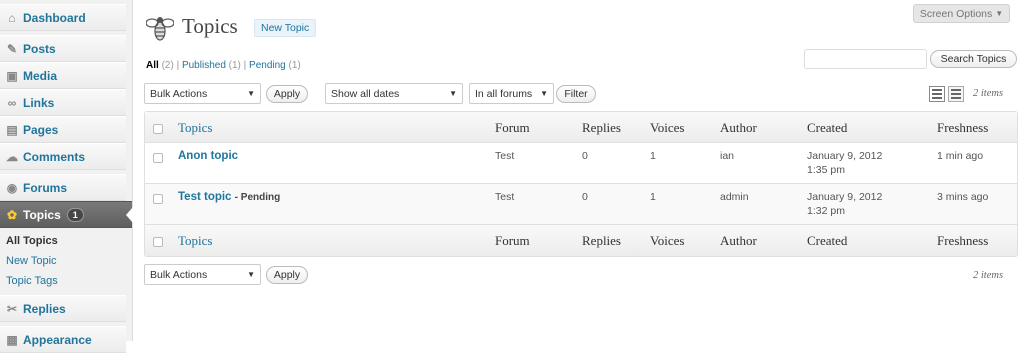 The image size is (1024, 353). Describe the element at coordinates (195, 128) in the screenshot. I see `column-topics: Topics` at that location.